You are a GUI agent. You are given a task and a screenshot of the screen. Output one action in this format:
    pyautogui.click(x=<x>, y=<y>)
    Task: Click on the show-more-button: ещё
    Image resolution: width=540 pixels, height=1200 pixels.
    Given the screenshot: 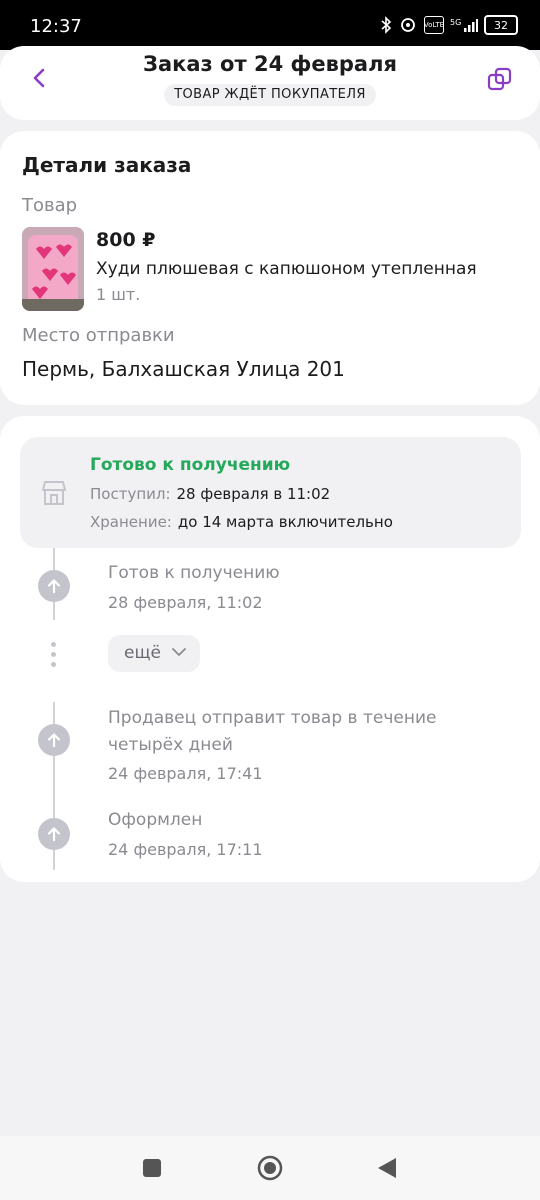 What is the action you would take?
    pyautogui.click(x=154, y=653)
    